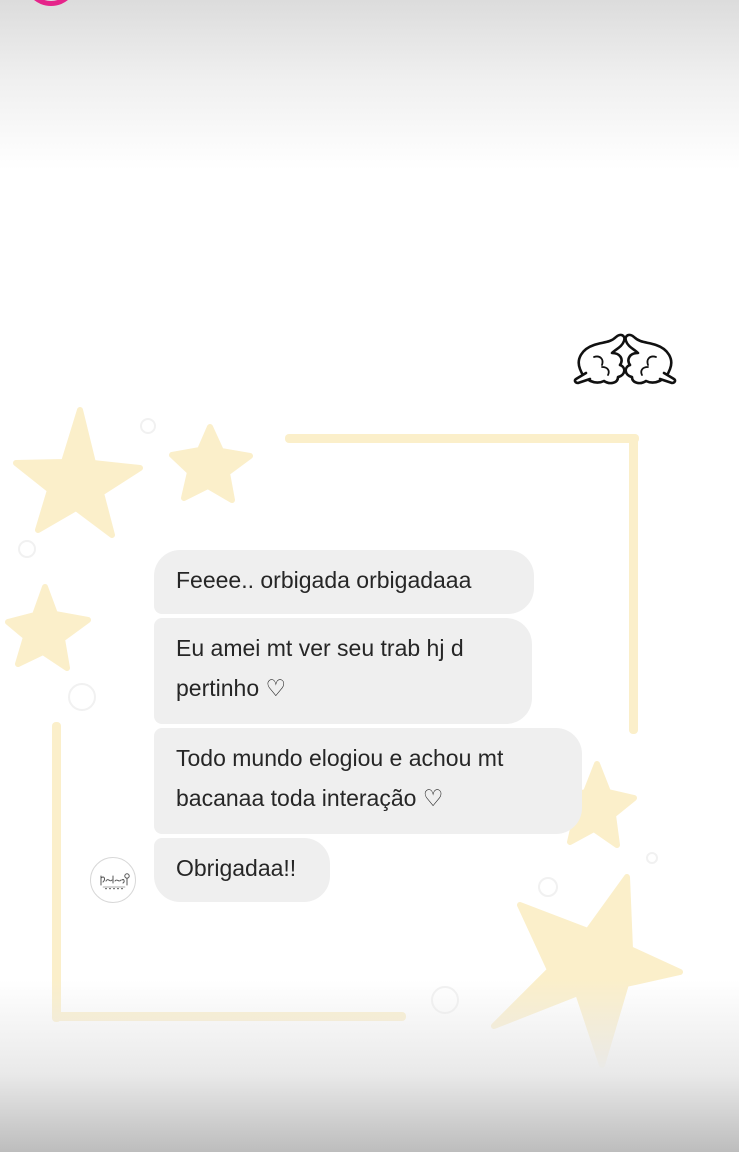 Image resolution: width=739 pixels, height=1152 pixels. Describe the element at coordinates (242, 870) in the screenshot. I see `message-bubble: Obrigadaa!!` at that location.